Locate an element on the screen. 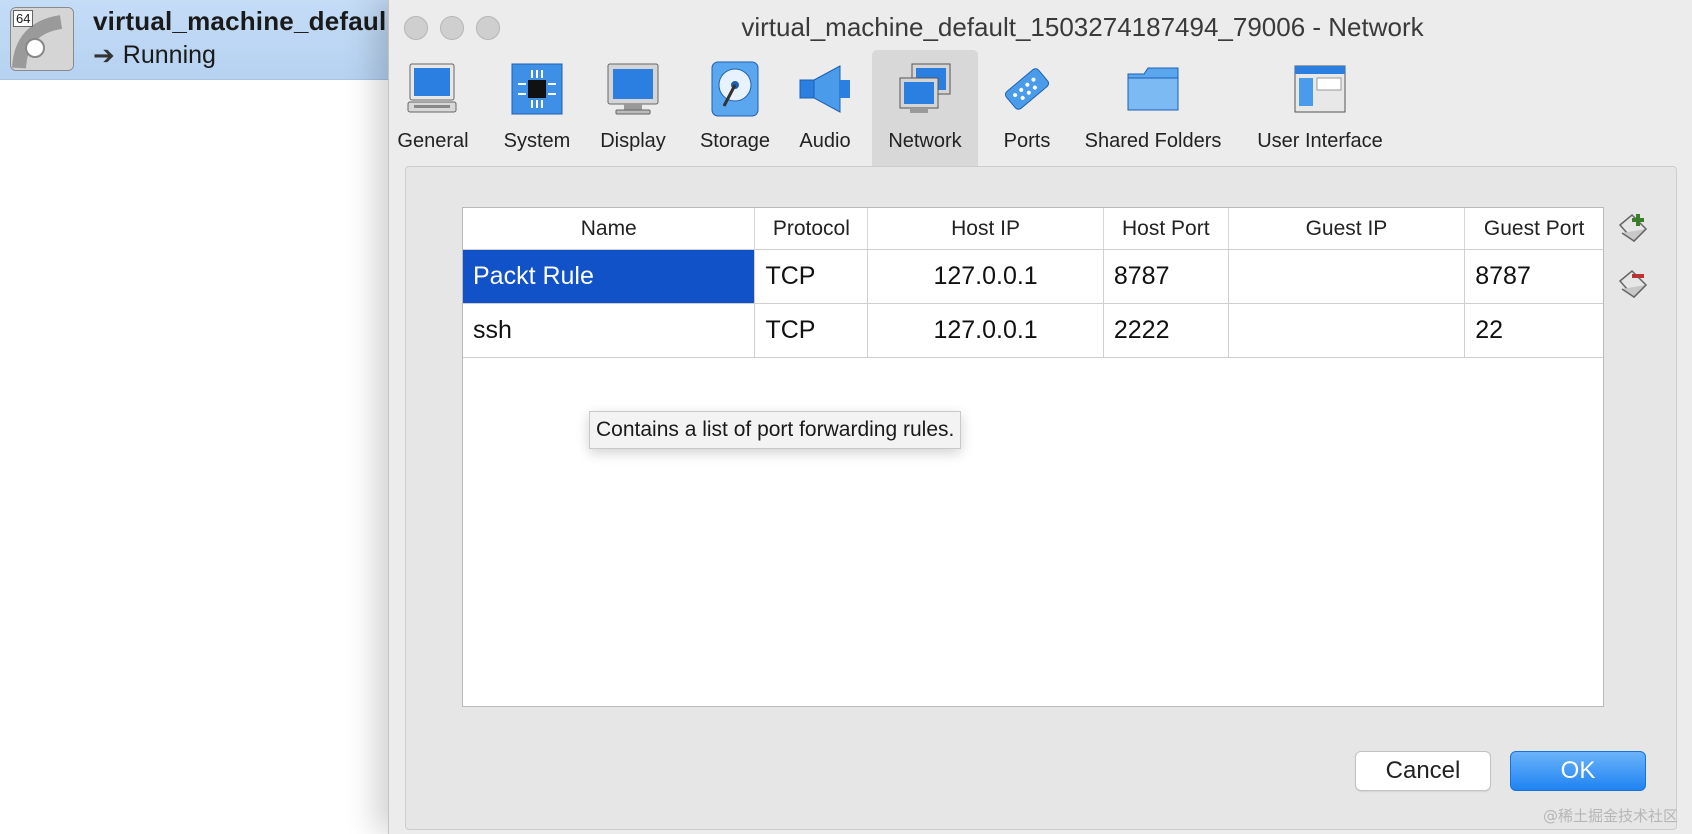 The width and height of the screenshot is (1692, 834). tab-display: Display is located at coordinates (633, 108).